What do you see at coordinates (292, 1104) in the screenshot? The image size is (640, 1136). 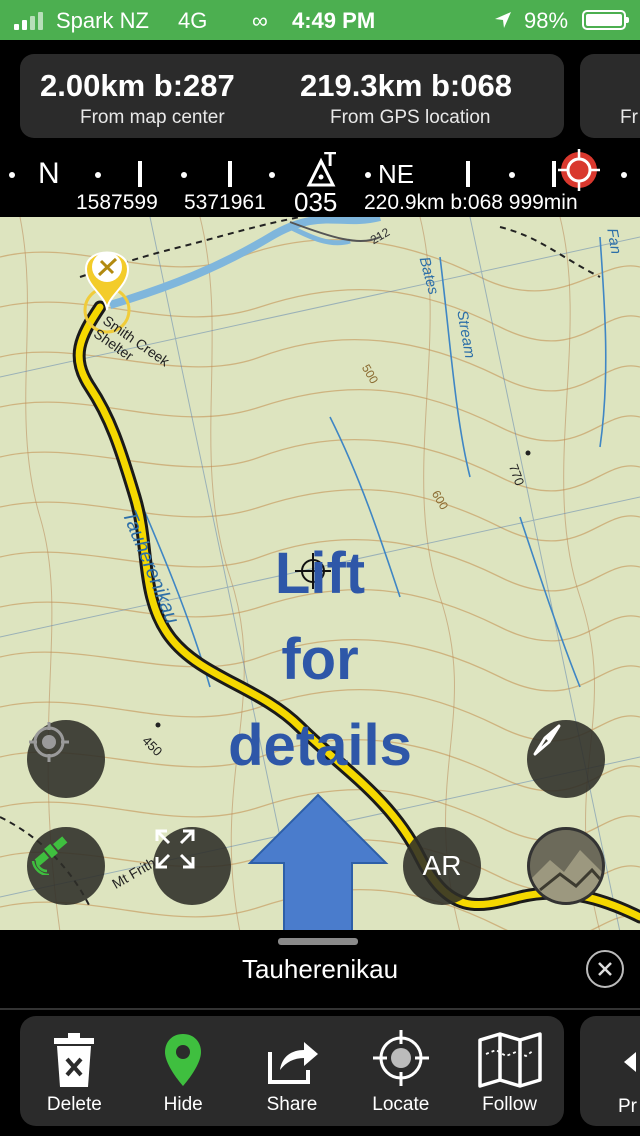 I see `share-label: Share` at bounding box center [292, 1104].